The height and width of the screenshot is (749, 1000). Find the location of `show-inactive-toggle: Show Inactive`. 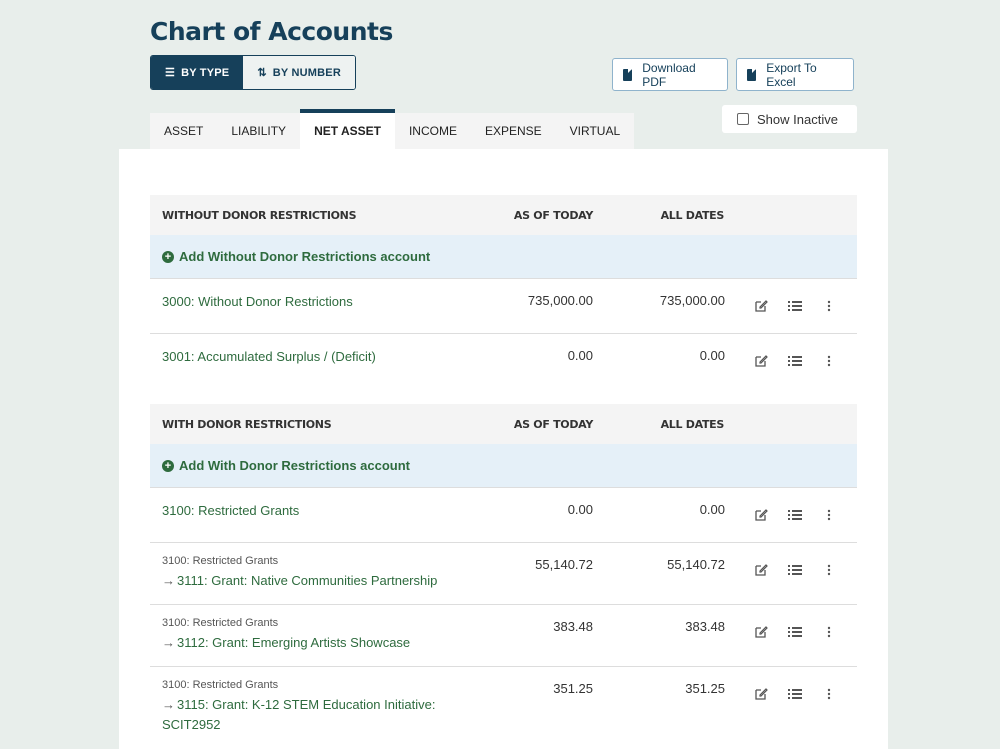

show-inactive-toggle: Show Inactive is located at coordinates (789, 119).